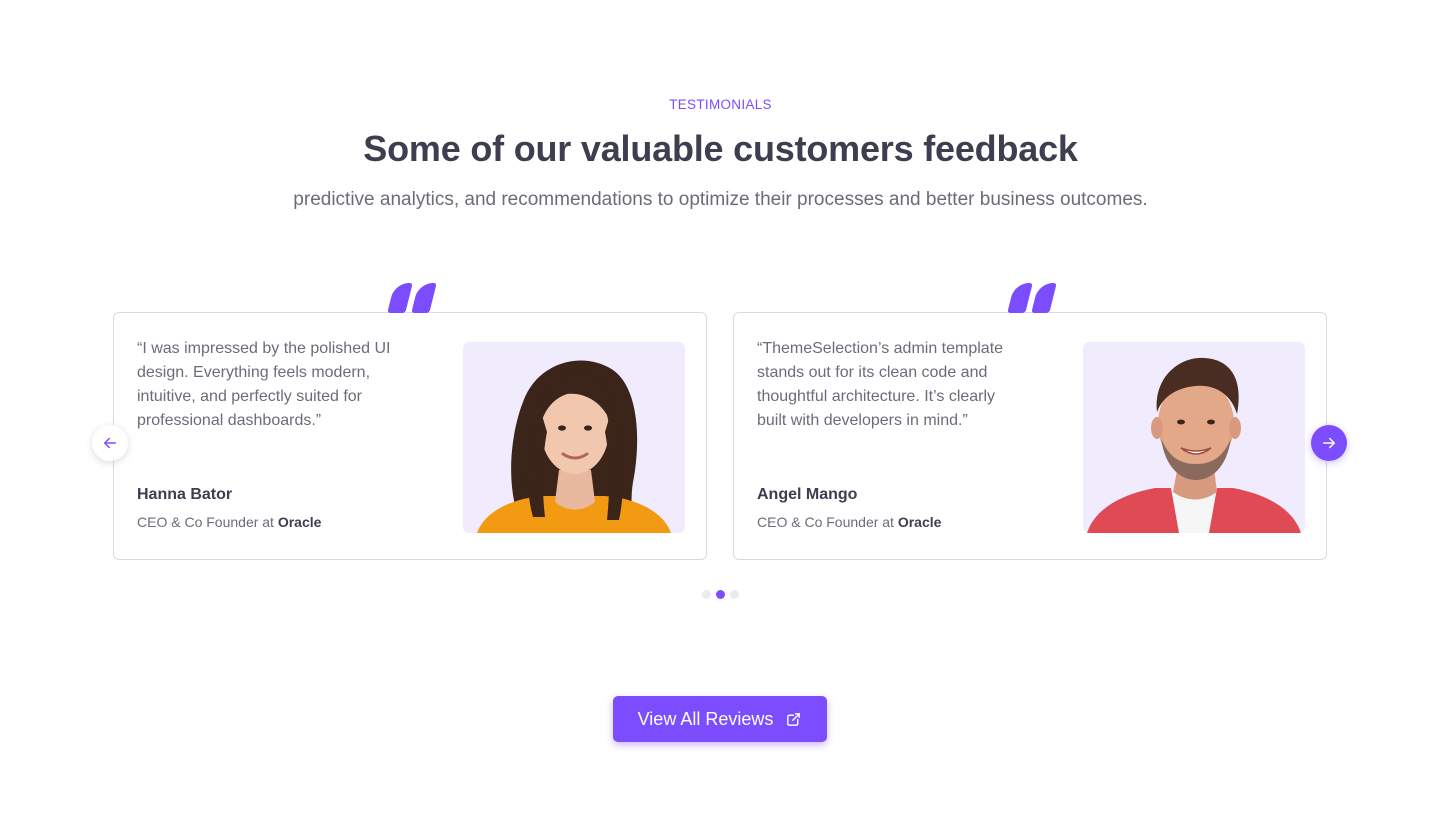  Describe the element at coordinates (185, 494) in the screenshot. I see `testimonial-author: Hanna Bator` at that location.